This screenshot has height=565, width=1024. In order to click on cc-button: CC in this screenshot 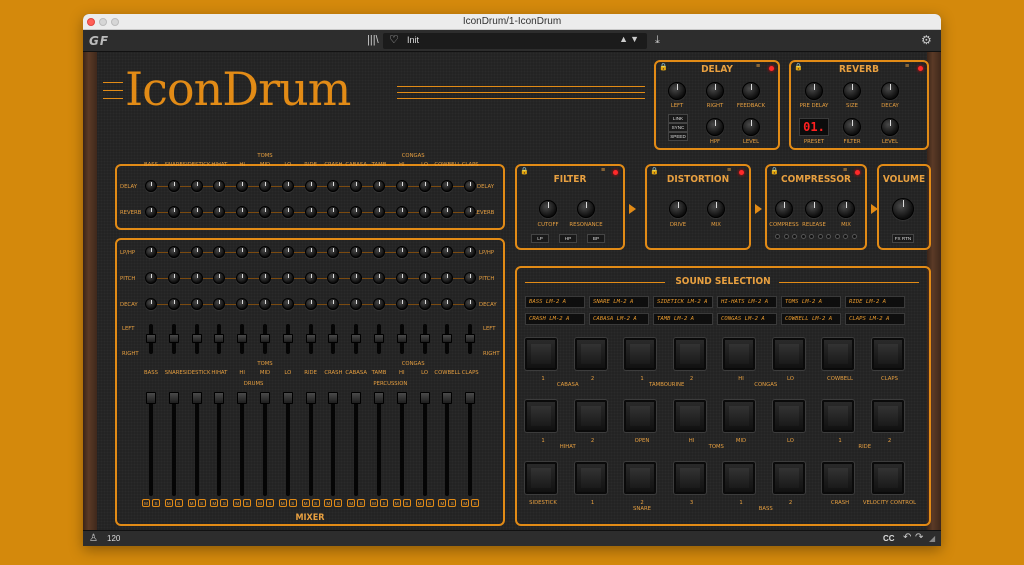, I will do `click(889, 538)`.